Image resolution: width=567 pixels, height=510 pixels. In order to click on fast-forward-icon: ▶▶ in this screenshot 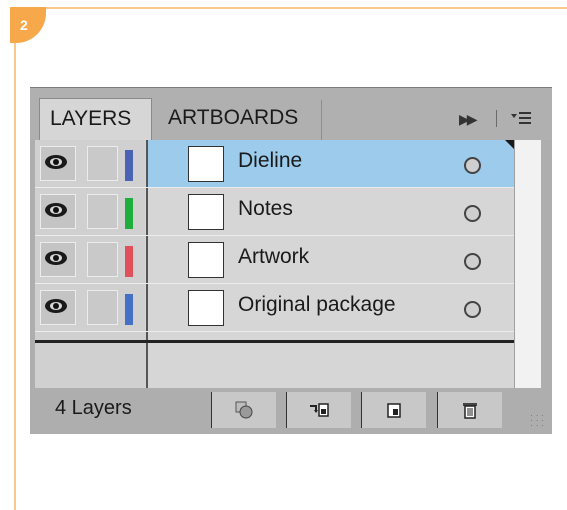, I will do `click(468, 119)`.